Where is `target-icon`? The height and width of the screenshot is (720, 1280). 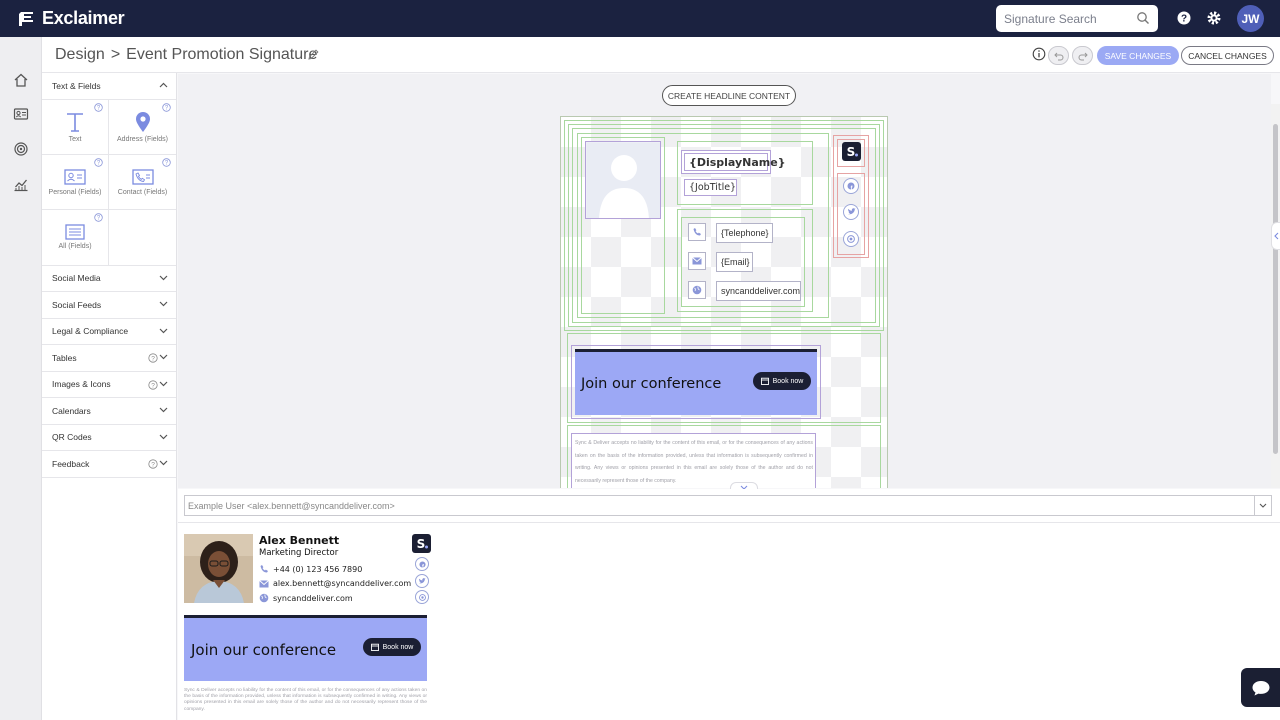
target-icon is located at coordinates (21, 149).